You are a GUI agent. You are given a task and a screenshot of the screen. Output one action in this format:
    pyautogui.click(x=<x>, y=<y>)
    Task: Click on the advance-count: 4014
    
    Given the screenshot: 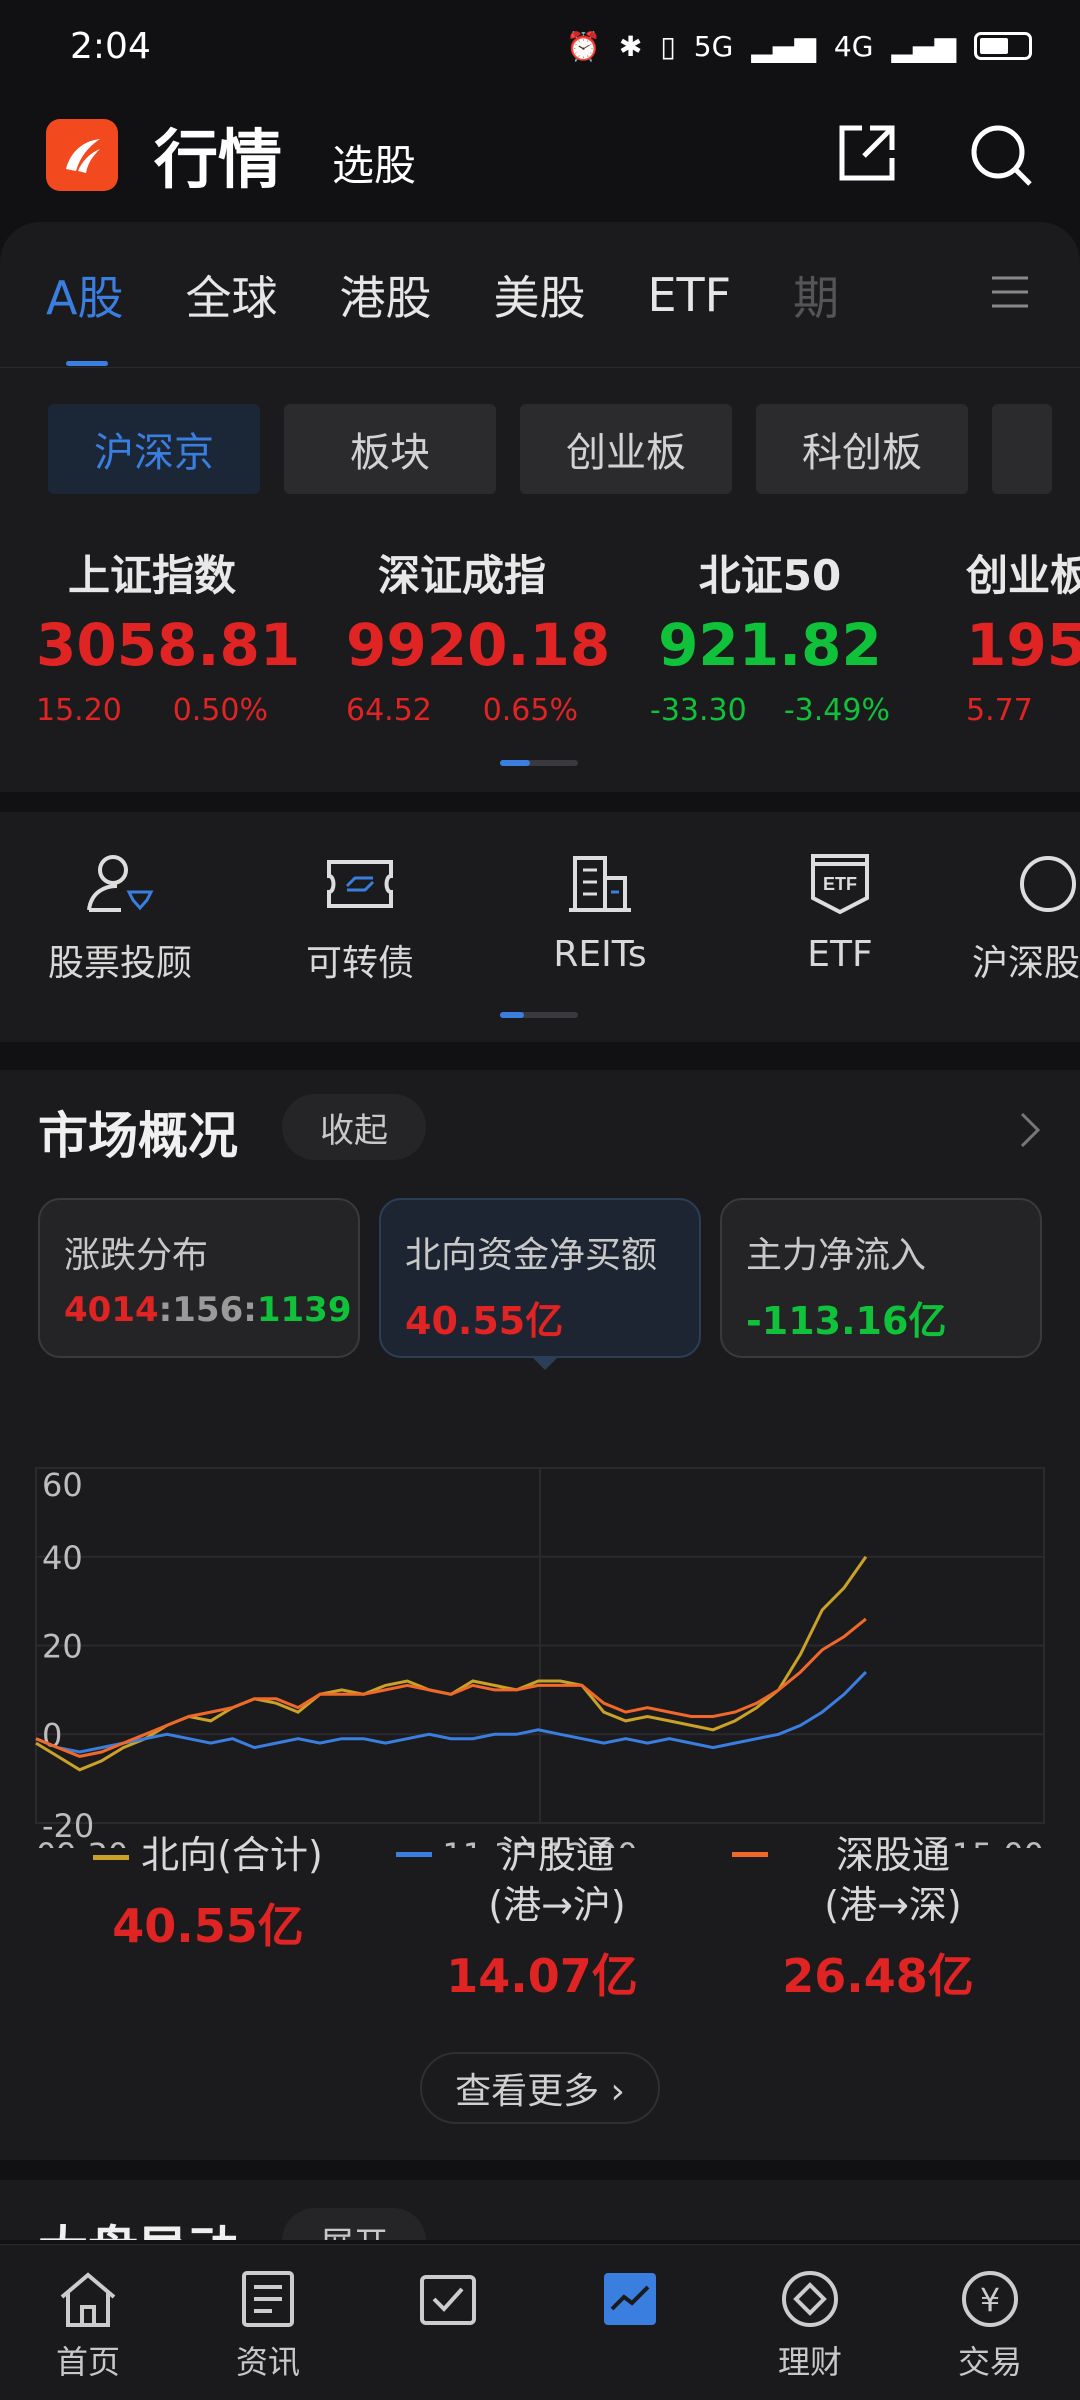 What is the action you would take?
    pyautogui.click(x=111, y=1310)
    